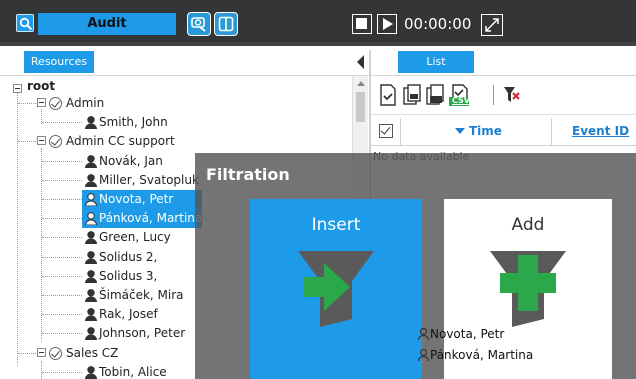 The image size is (636, 379). What do you see at coordinates (92, 352) in the screenshot?
I see `tree-group-label: Sales CZ` at bounding box center [92, 352].